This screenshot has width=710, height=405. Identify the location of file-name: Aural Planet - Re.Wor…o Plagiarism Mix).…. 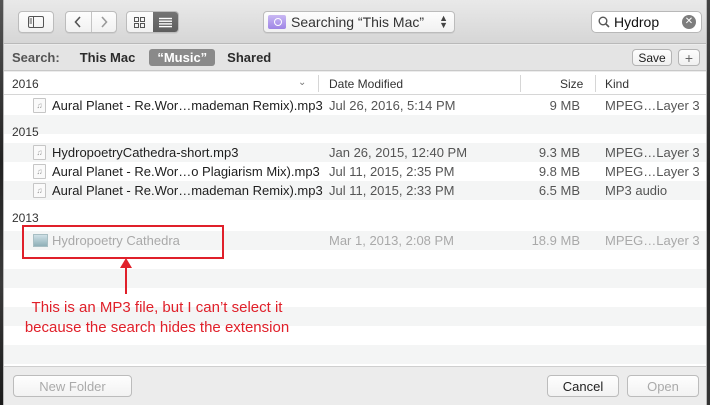
(186, 171).